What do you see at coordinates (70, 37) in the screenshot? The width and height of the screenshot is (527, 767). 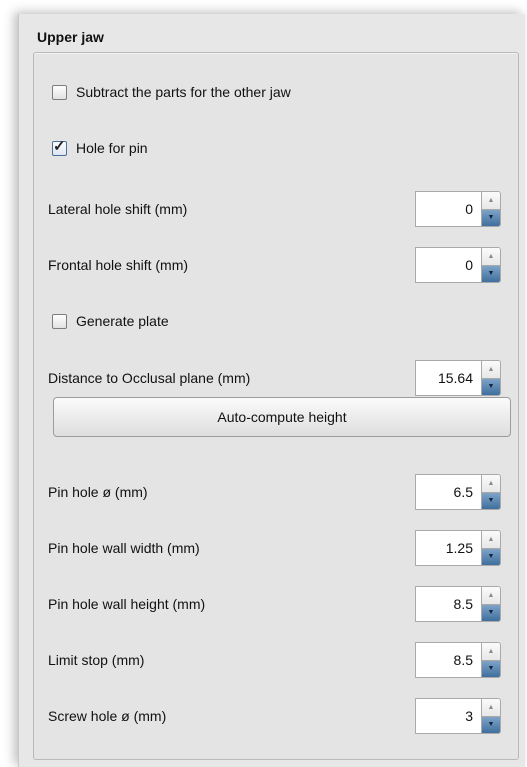 I see `group-title: Upper jaw` at bounding box center [70, 37].